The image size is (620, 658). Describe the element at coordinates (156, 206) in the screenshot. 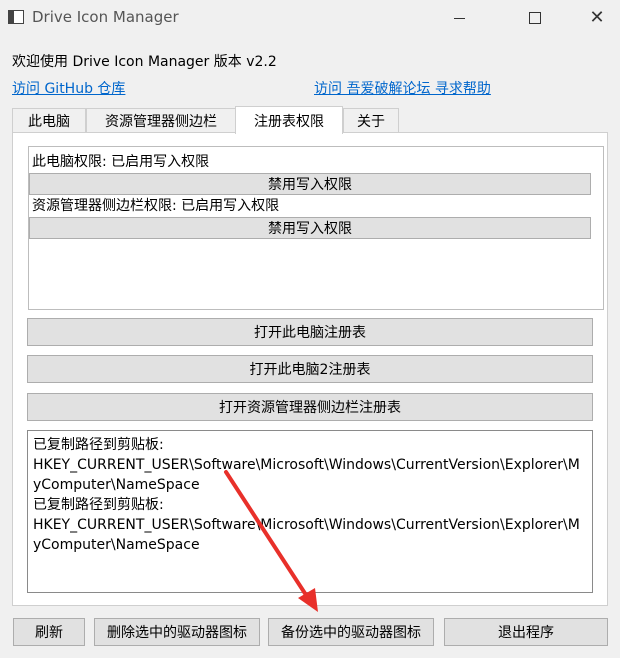

I see `sidebar-permission-label: 资源管理器侧边栏权限: 已启用写入权限` at that location.